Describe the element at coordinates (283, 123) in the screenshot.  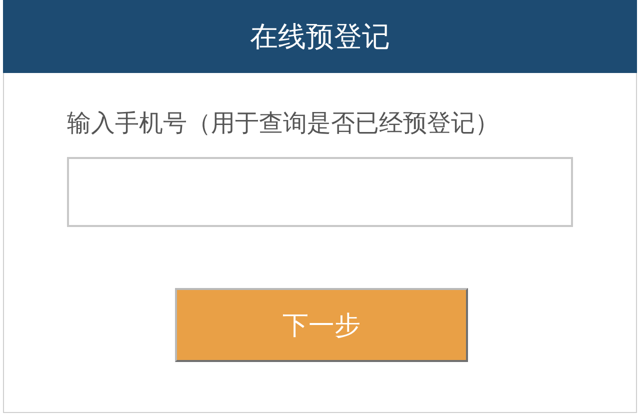
I see `field-label: 输入手机号（用于查询是否已经预登记）` at that location.